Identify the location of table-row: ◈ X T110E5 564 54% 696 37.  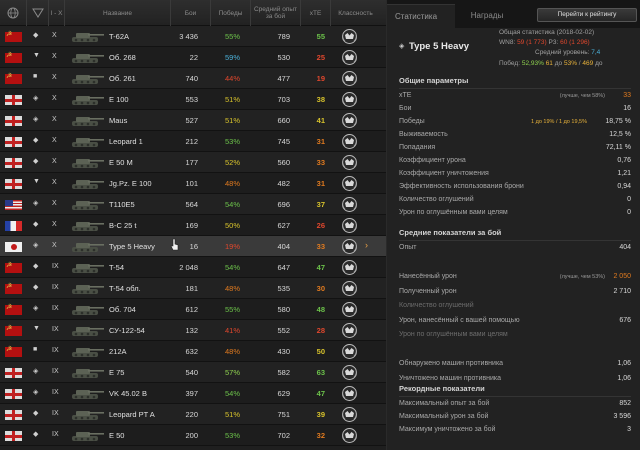
(193, 204).